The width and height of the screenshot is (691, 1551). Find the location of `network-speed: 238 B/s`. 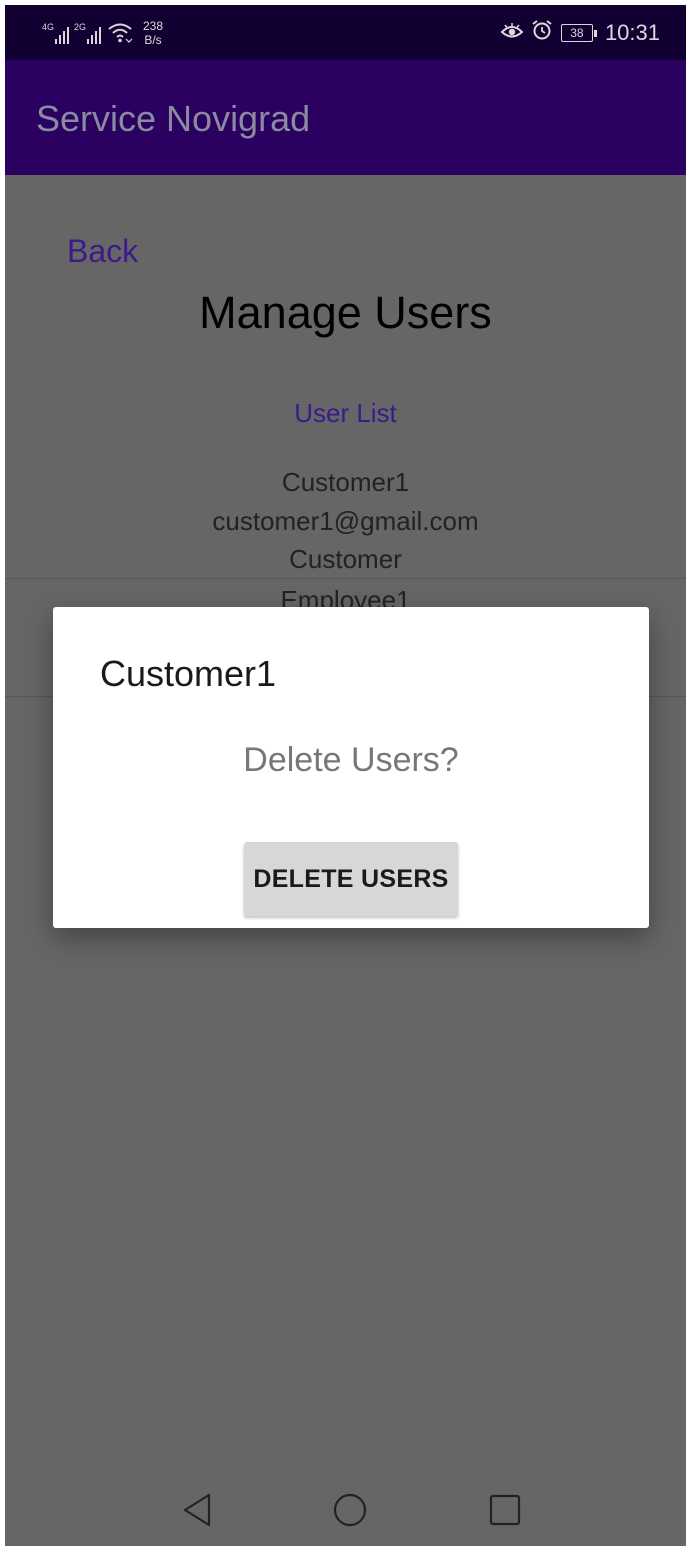

network-speed: 238 B/s is located at coordinates (153, 33).